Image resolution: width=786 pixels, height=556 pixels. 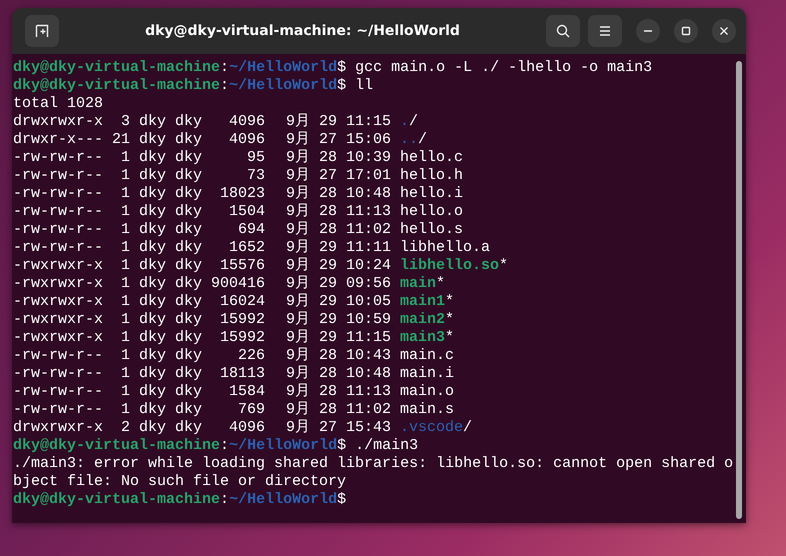 What do you see at coordinates (255, 158) in the screenshot?
I see `file-size: 95` at bounding box center [255, 158].